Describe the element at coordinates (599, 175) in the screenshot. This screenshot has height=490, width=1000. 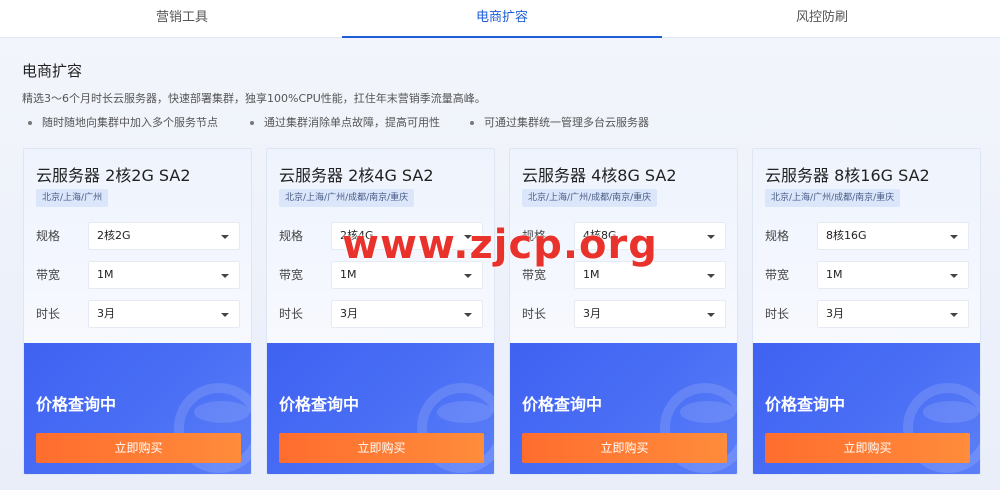
I see `product-name: 云服务器 4核8G SA2` at that location.